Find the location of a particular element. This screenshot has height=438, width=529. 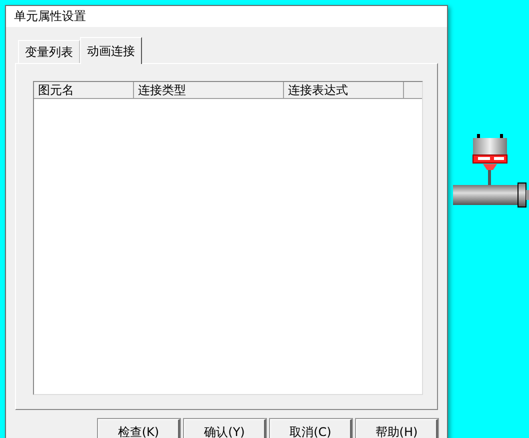

dialog-button: 取消(C) is located at coordinates (311, 428).